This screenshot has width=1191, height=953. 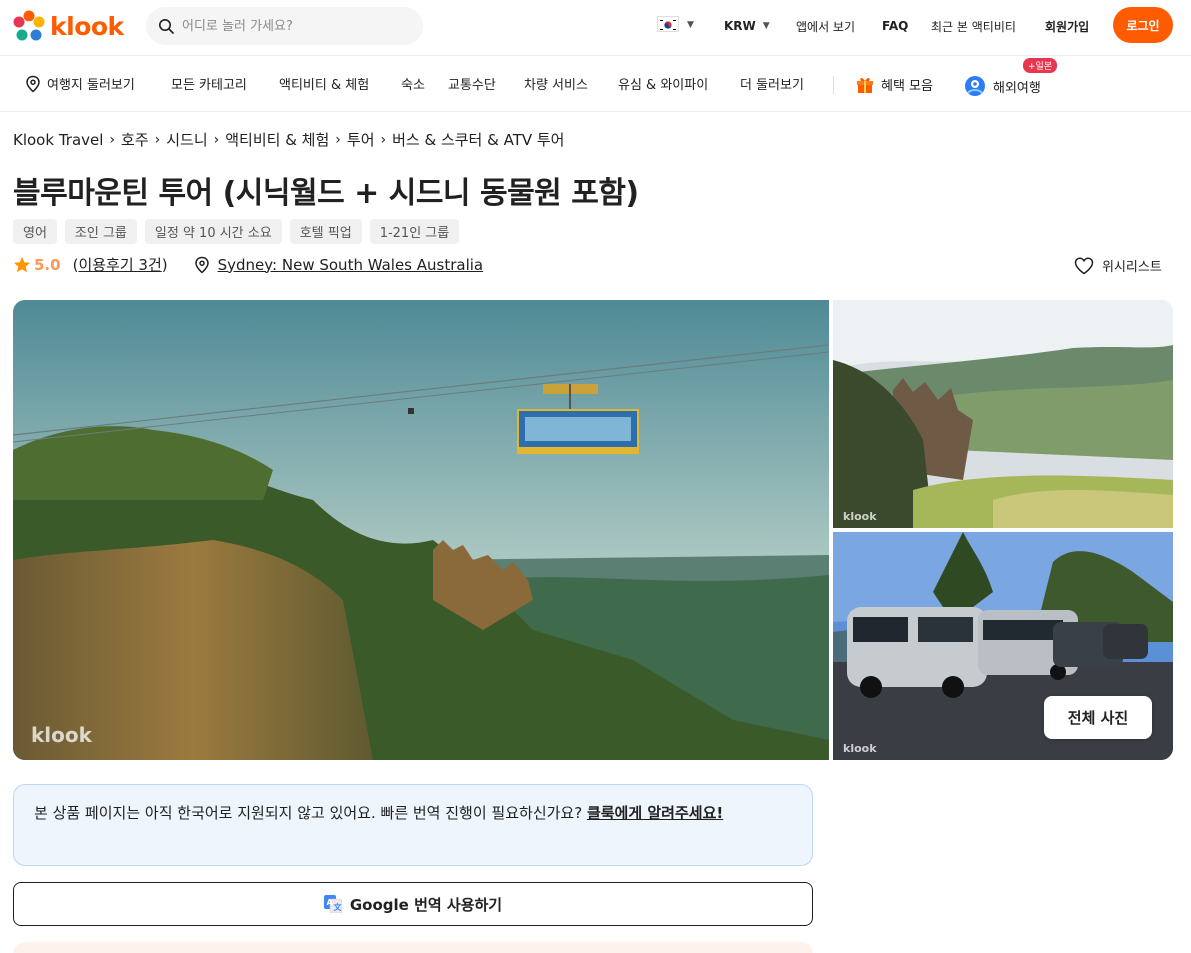 I want to click on search-input, so click(x=292, y=26).